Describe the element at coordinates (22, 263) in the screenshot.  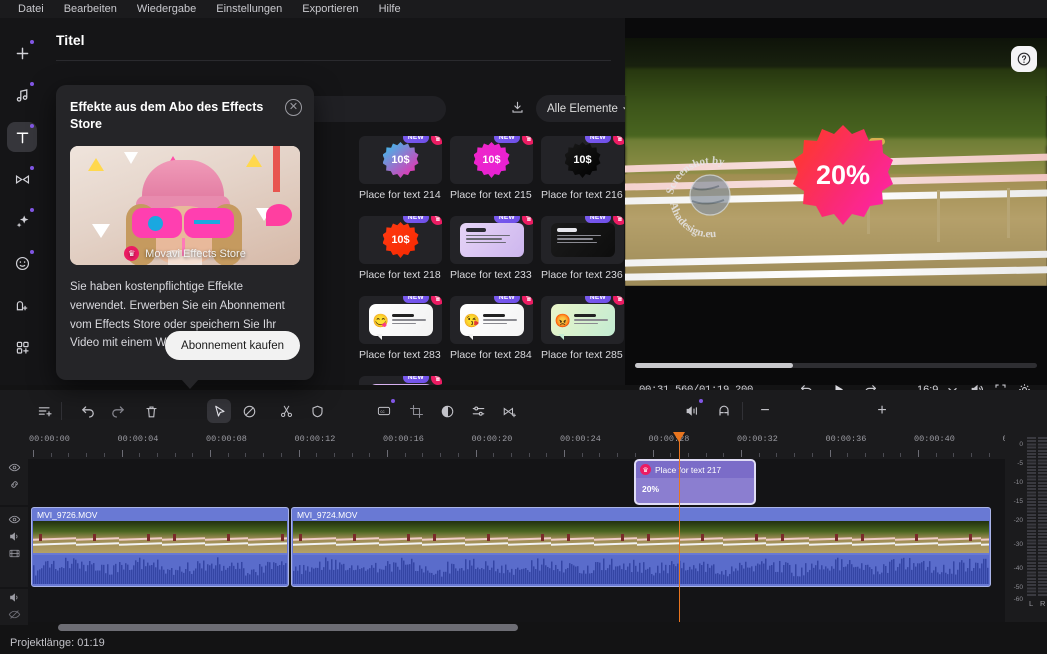
I see `stickers-icon` at that location.